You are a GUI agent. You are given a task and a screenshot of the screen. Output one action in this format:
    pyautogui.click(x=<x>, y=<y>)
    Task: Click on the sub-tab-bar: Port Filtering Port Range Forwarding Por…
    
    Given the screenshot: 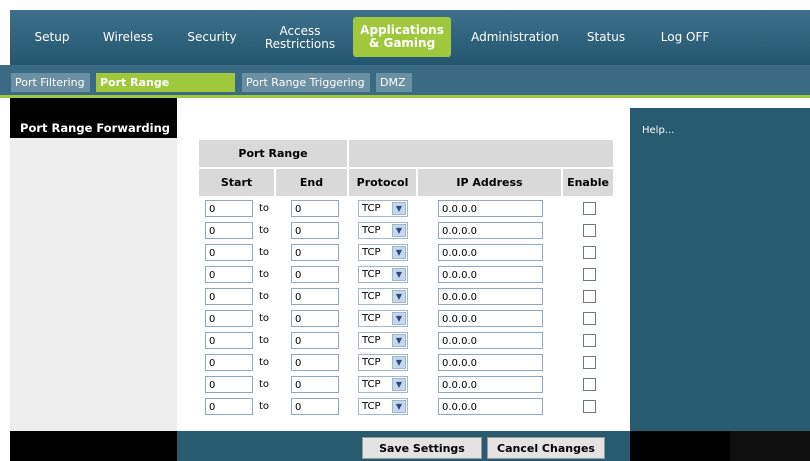 What is the action you would take?
    pyautogui.click(x=405, y=86)
    